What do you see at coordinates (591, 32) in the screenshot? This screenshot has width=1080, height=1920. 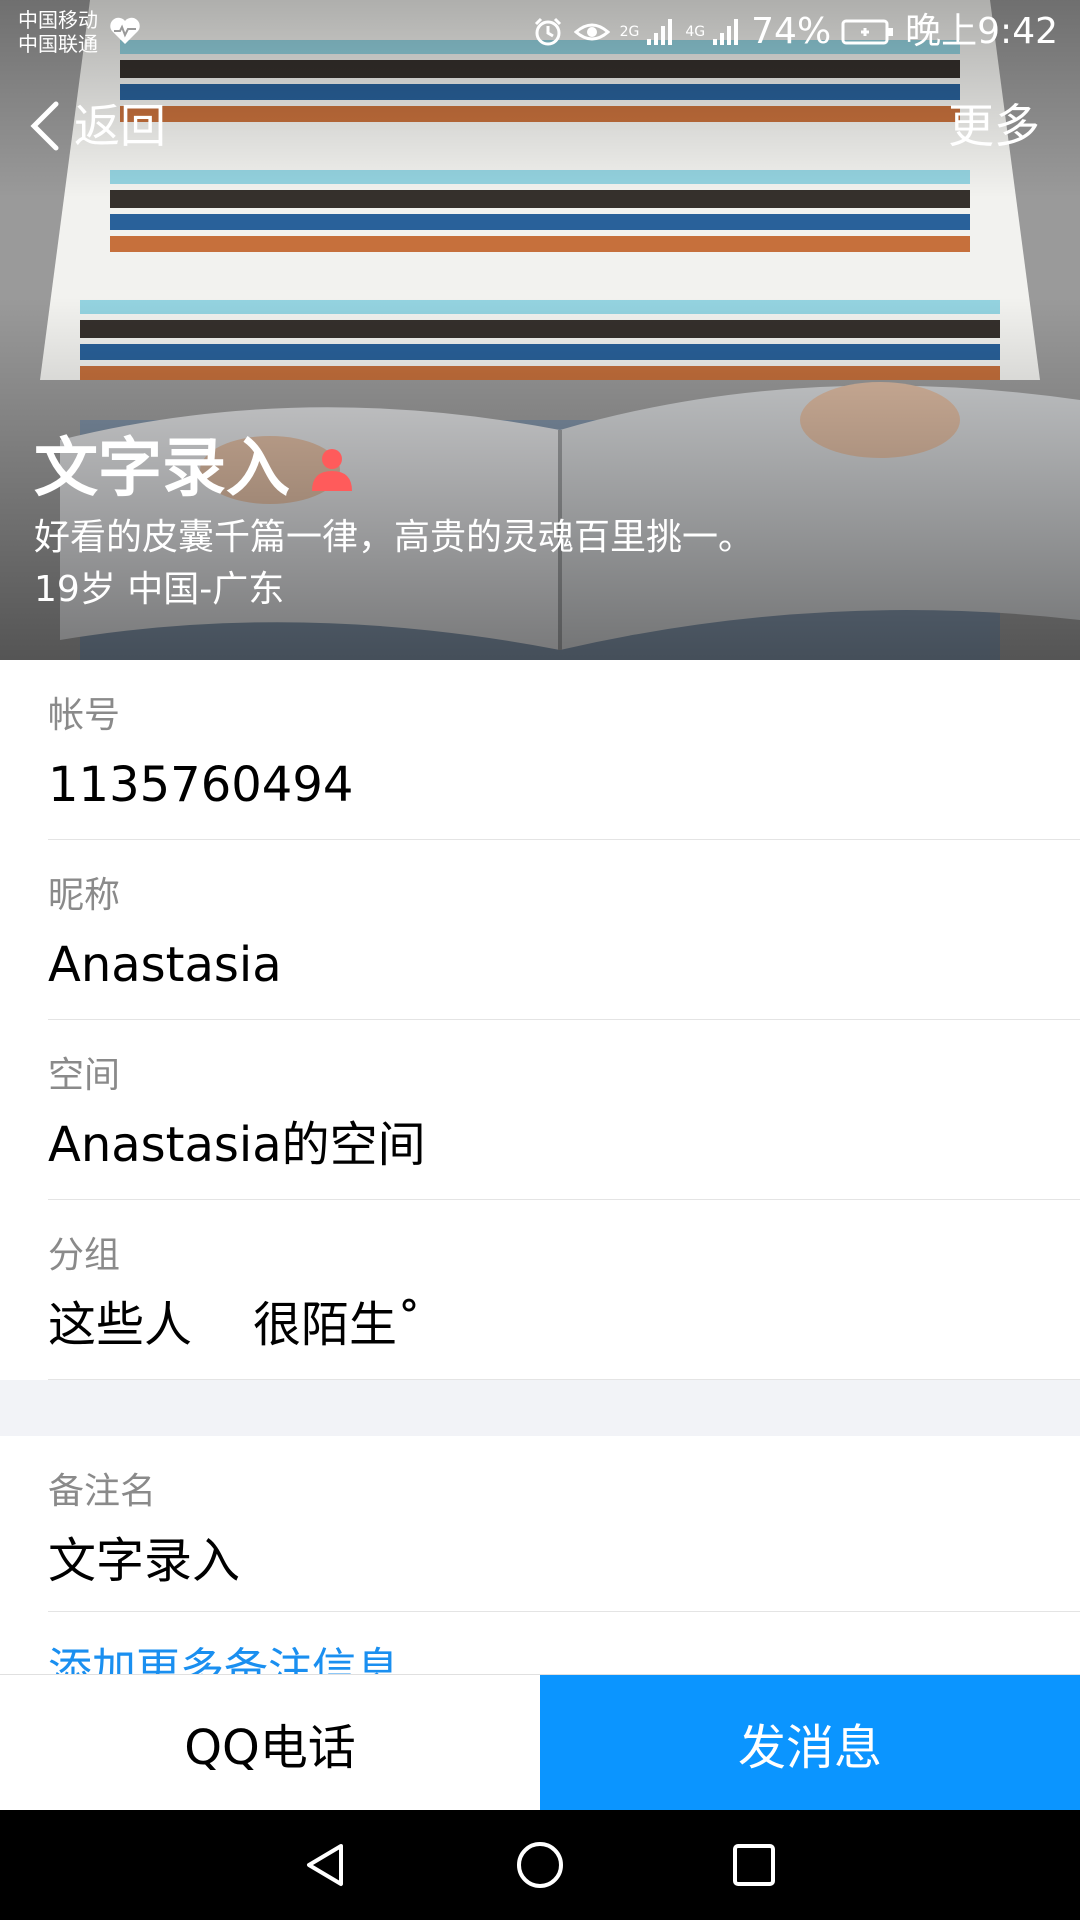 I see `eye-comfort-icon` at bounding box center [591, 32].